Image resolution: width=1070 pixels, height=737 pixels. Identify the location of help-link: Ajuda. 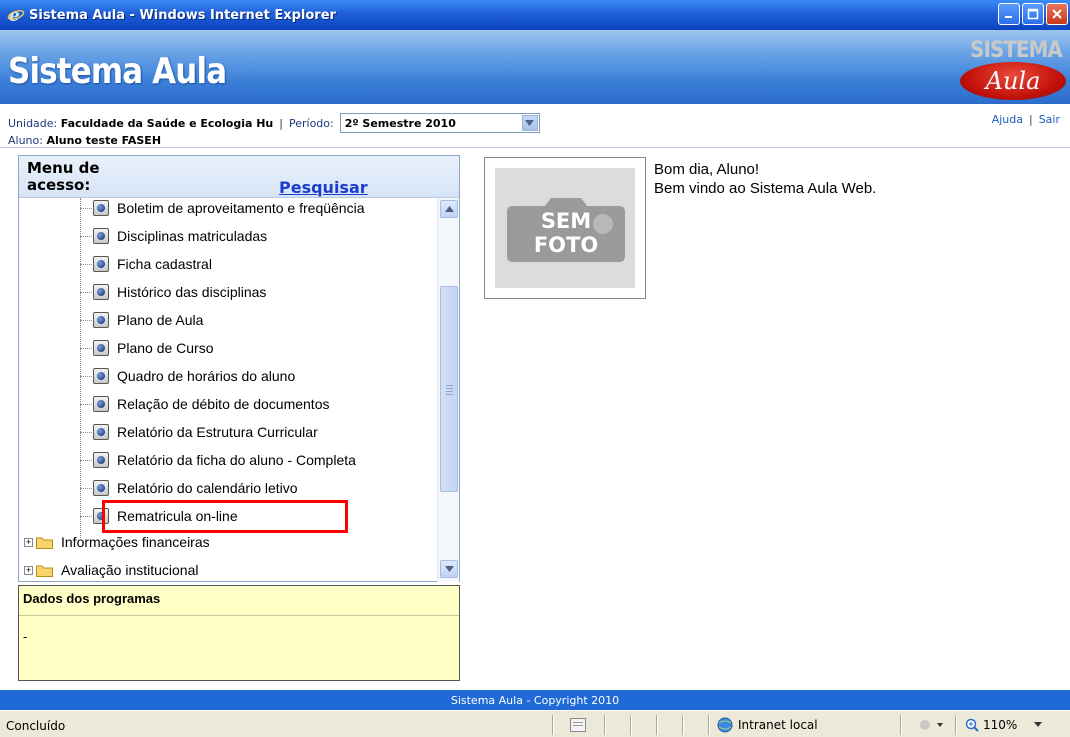
(1007, 119).